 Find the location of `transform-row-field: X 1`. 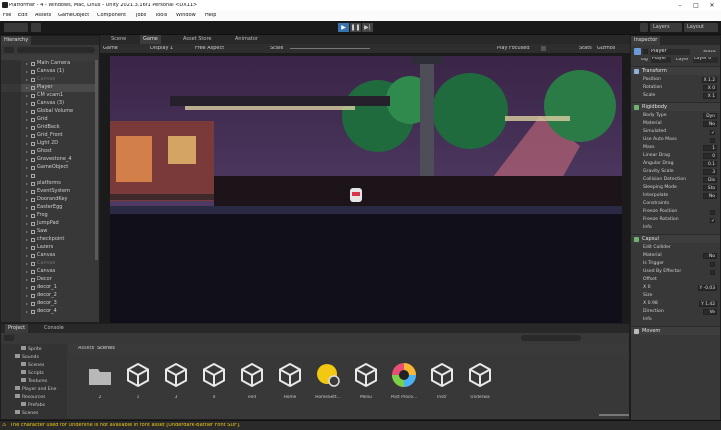

transform-row-field: X 1 is located at coordinates (710, 96).